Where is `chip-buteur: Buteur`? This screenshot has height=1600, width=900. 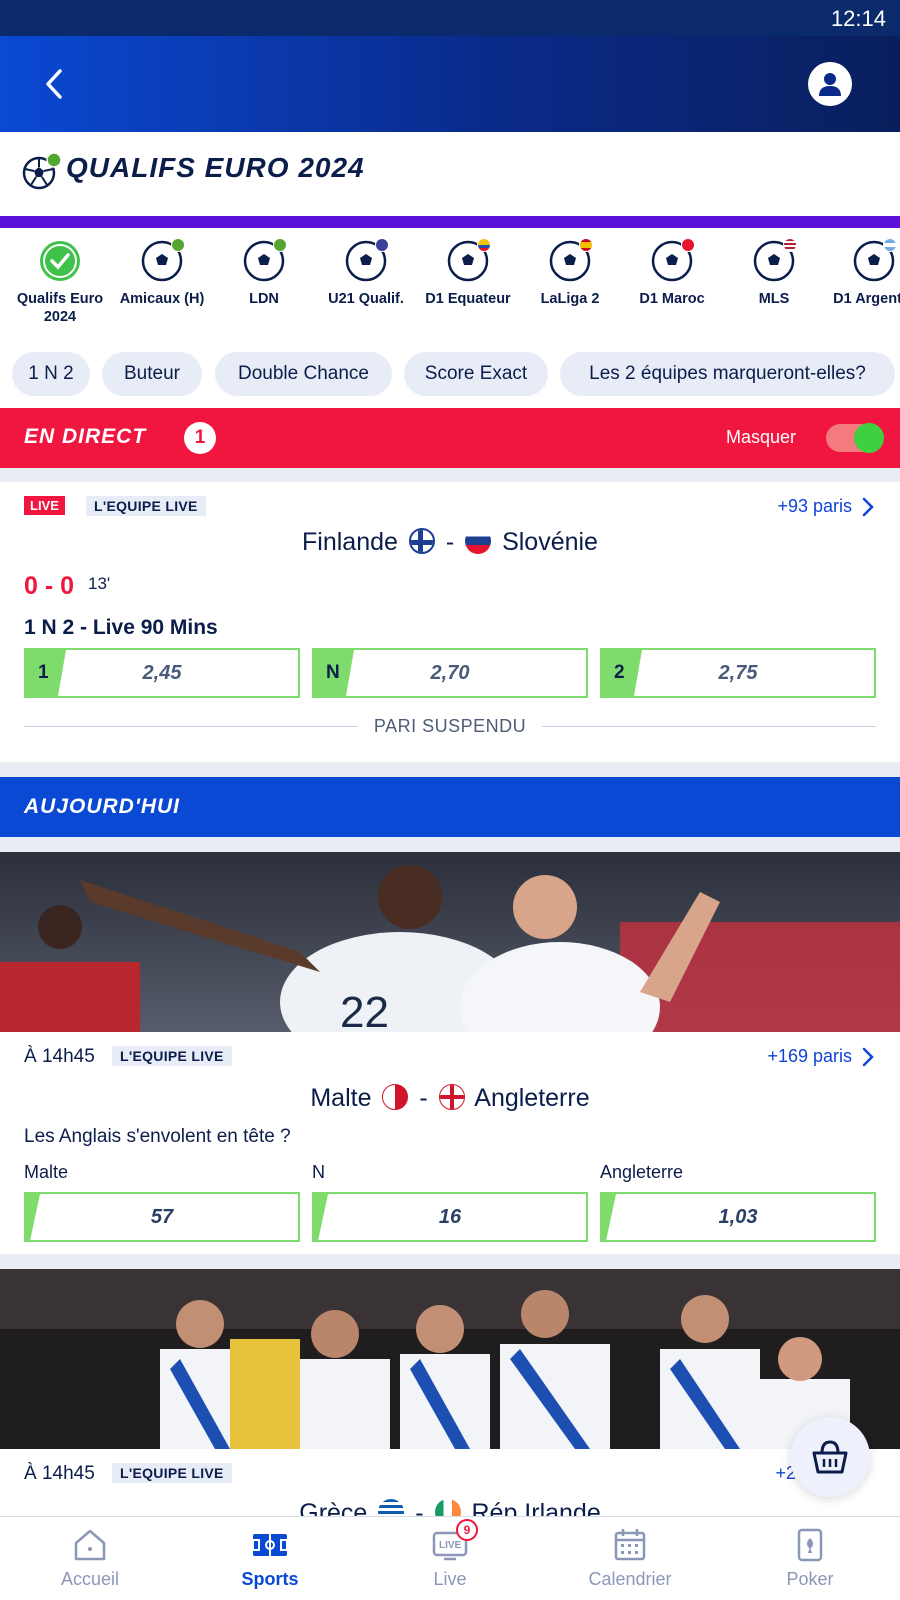
chip-buteur: Buteur is located at coordinates (152, 374).